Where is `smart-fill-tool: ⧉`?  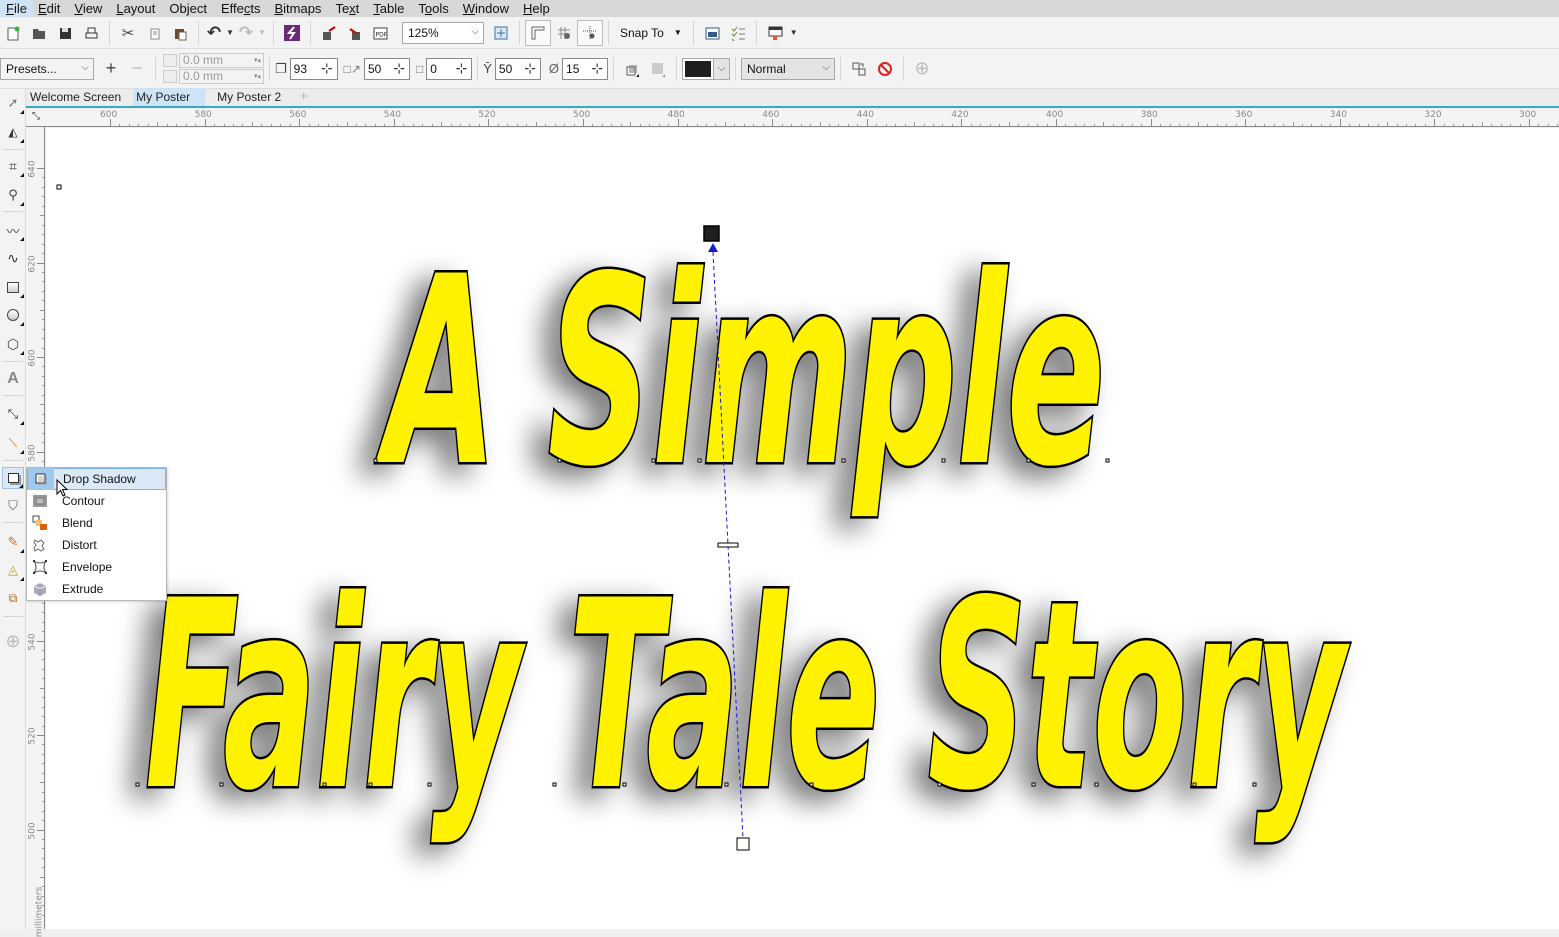
smart-fill-tool: ⧉ is located at coordinates (13, 598).